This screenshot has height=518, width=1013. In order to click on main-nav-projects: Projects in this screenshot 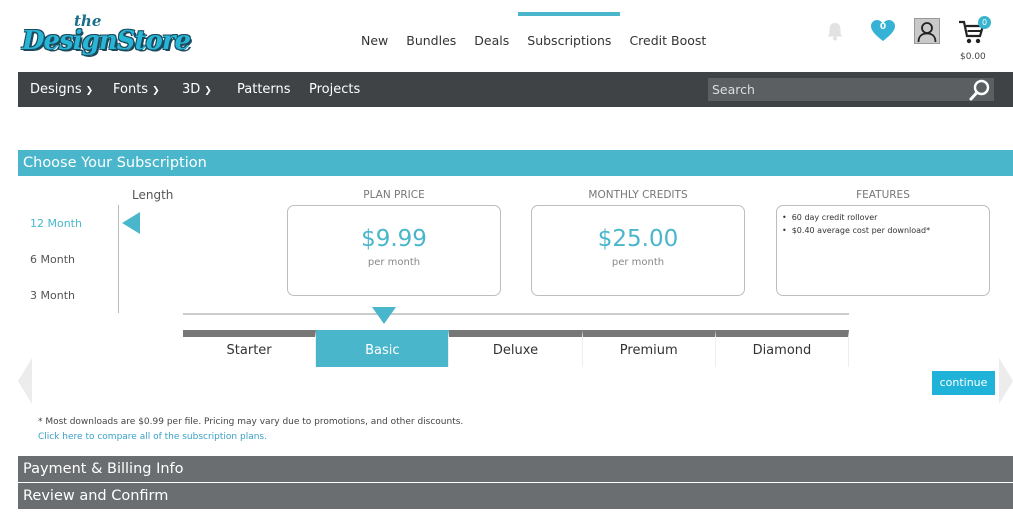, I will do `click(334, 89)`.